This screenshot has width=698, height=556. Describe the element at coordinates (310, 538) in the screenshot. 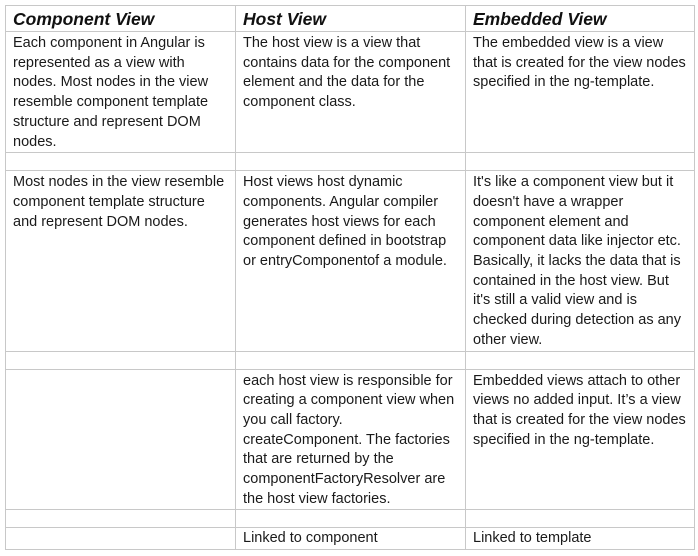

I see `cell-text: Linked to component` at that location.